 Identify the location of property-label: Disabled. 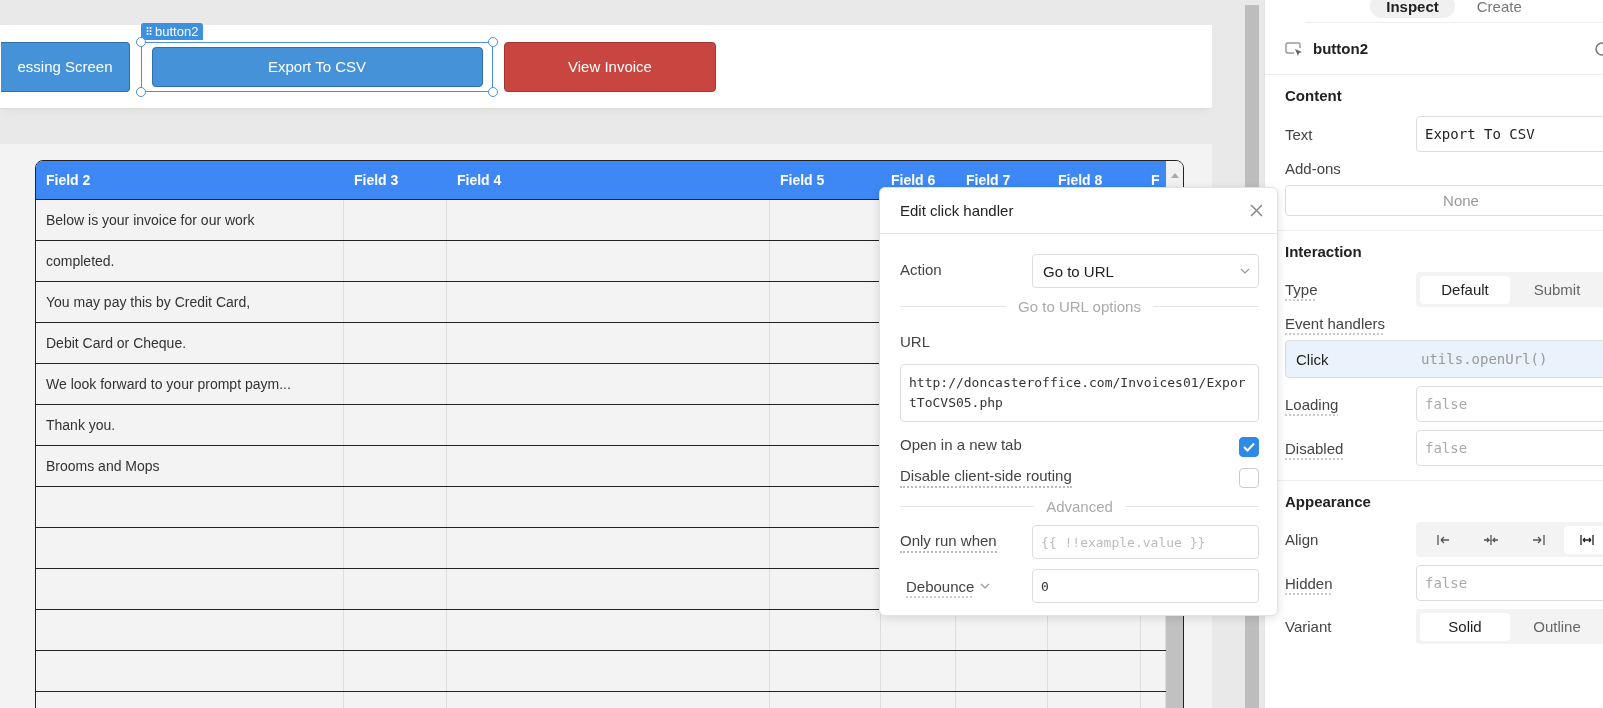
(1315, 448).